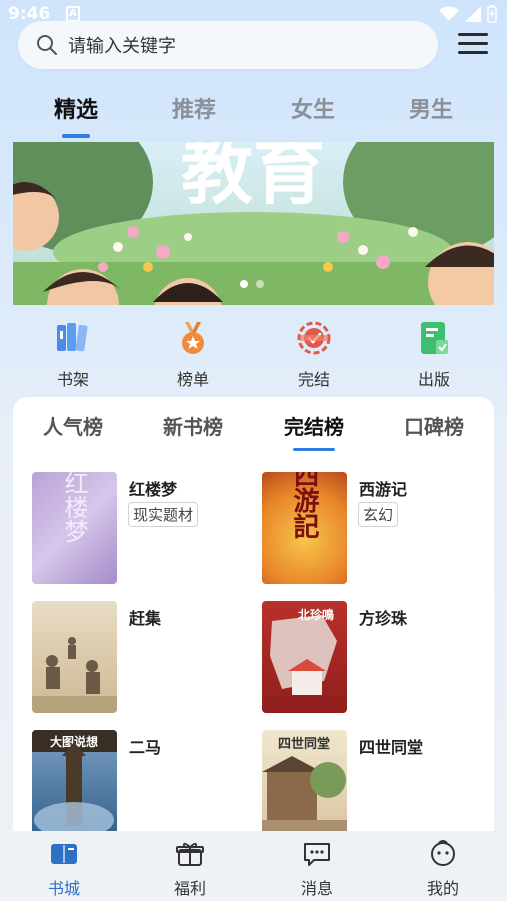 Image resolution: width=507 pixels, height=901 pixels. I want to click on nav-profile: 我的, so click(443, 869).